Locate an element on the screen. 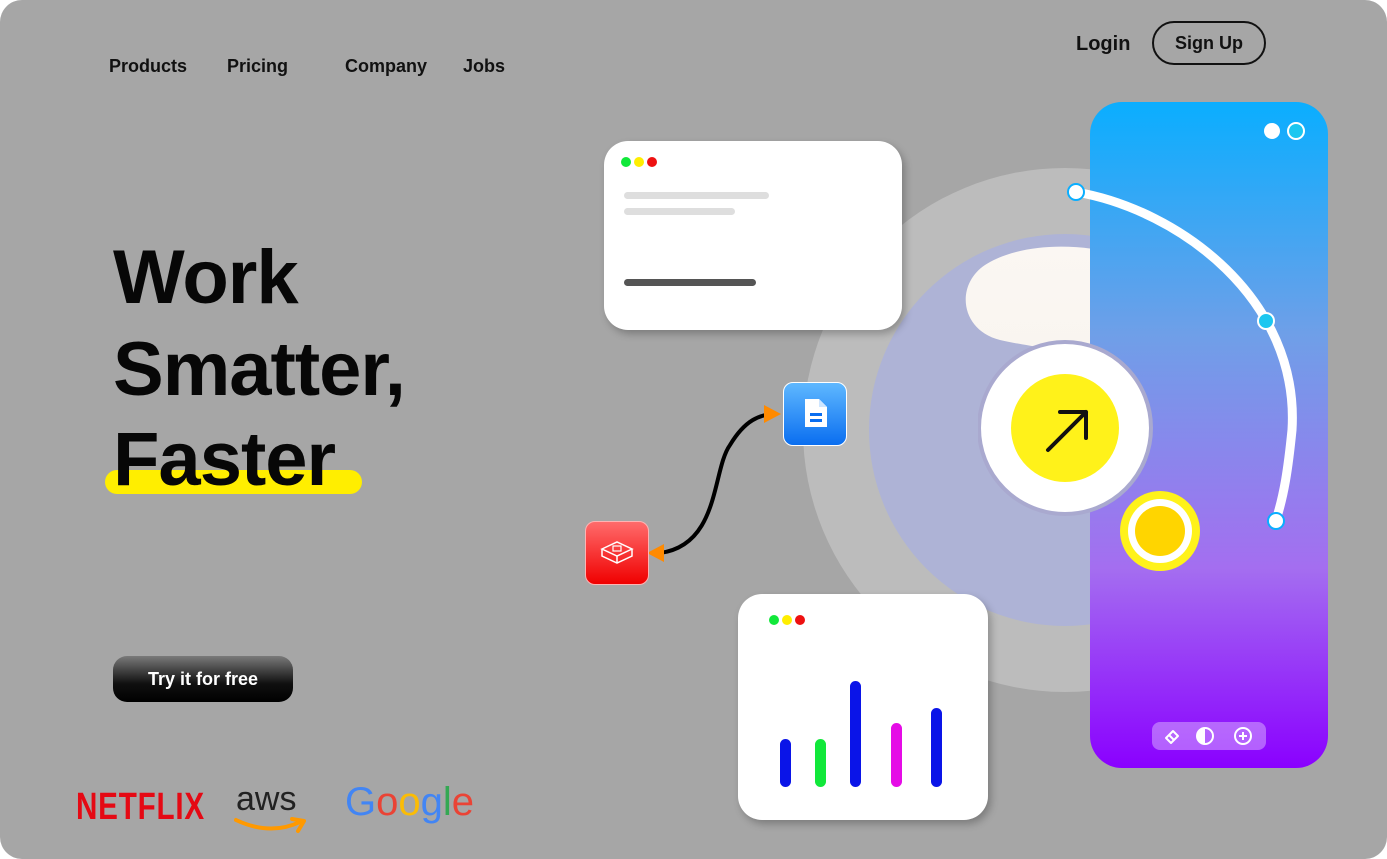 Image resolution: width=1387 pixels, height=859 pixels. window-dot-green is located at coordinates (774, 620).